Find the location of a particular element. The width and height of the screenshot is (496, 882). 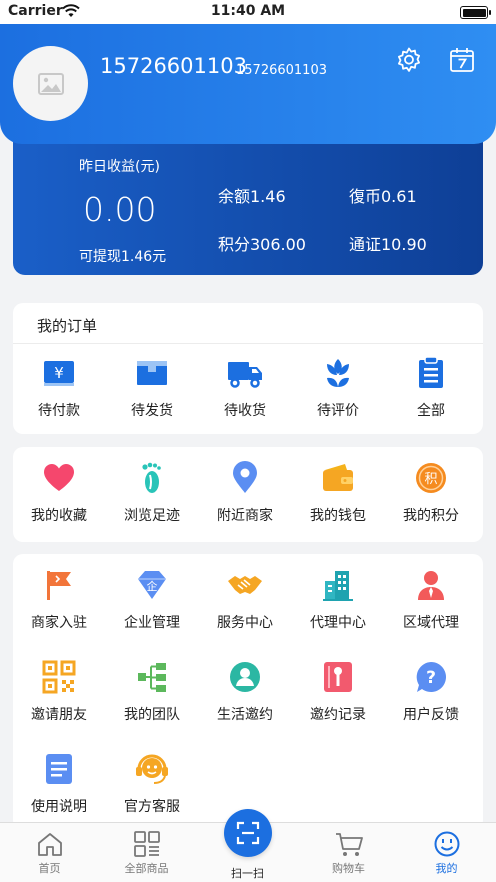

status-bar: Carrier 11:40 AM is located at coordinates (248, 12).